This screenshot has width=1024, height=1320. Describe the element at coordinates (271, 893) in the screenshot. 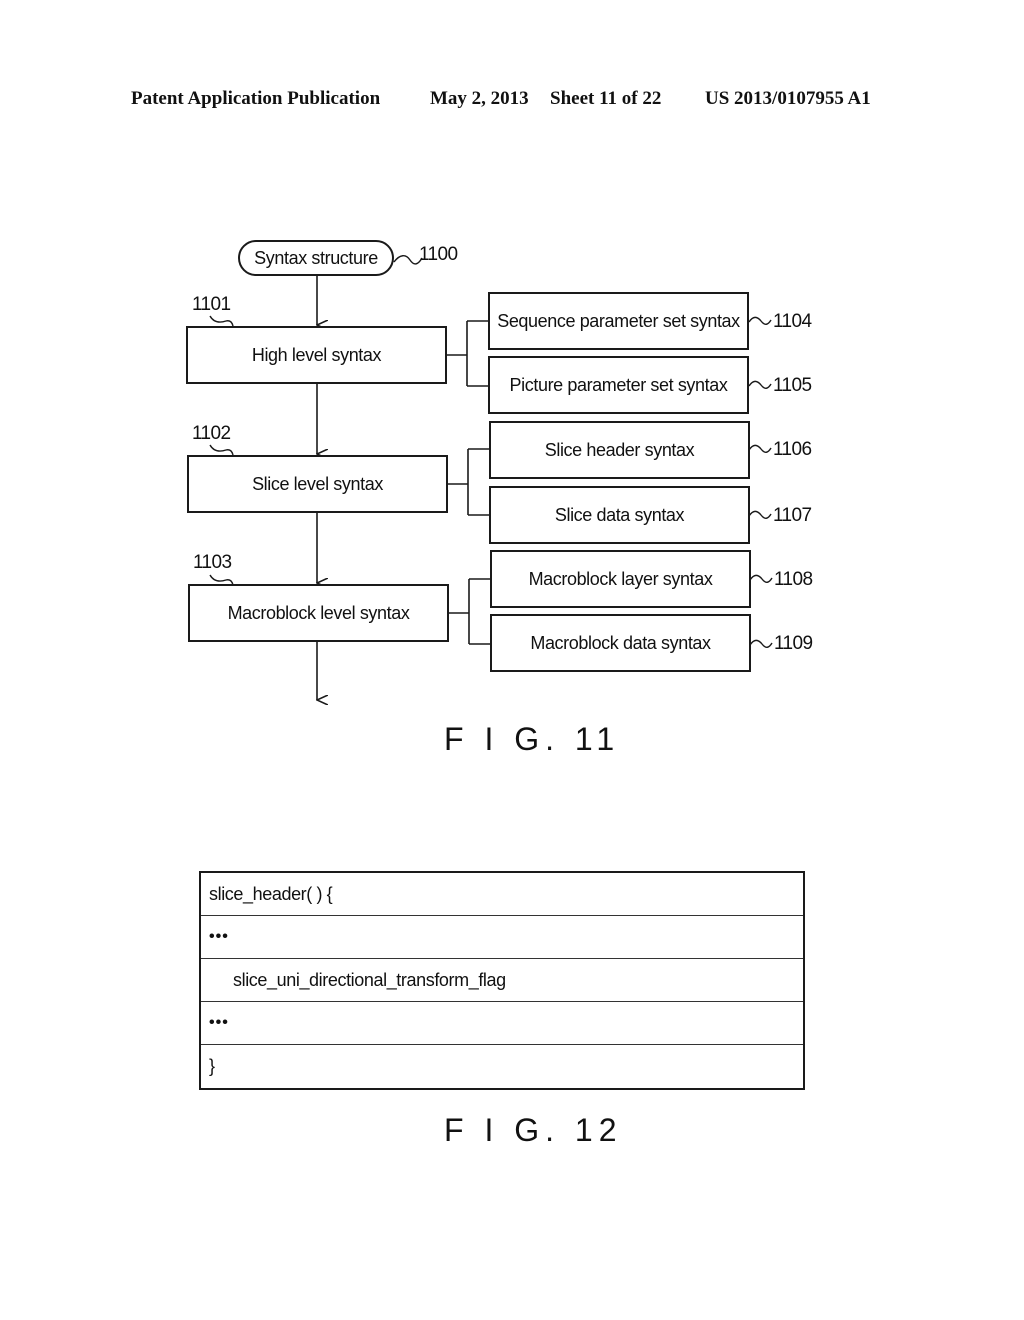

I see `table-cell: slice_header( ) {` at that location.